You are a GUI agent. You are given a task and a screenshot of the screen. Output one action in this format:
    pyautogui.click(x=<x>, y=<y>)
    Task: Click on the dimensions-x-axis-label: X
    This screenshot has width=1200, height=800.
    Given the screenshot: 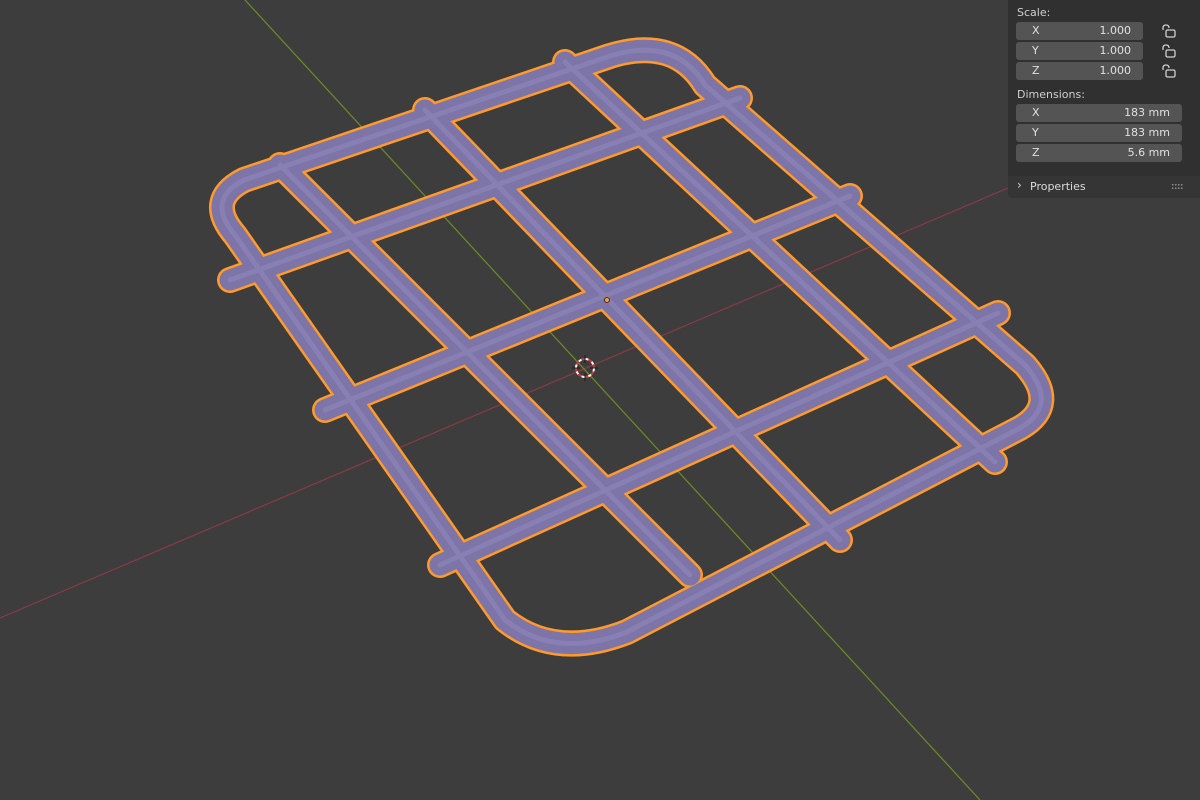 What is the action you would take?
    pyautogui.click(x=1036, y=112)
    